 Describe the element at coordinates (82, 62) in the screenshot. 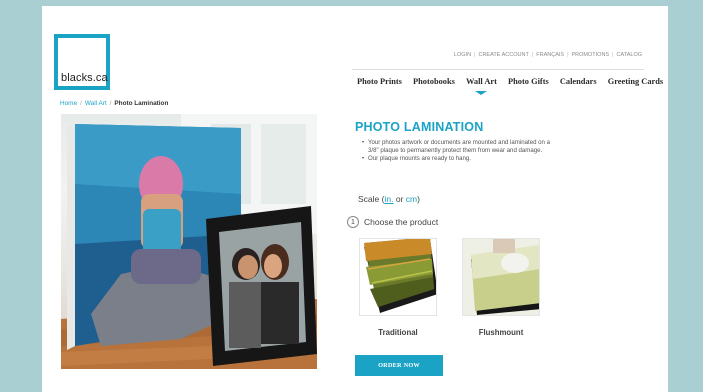

I see `site-logo: blacks.ca` at that location.